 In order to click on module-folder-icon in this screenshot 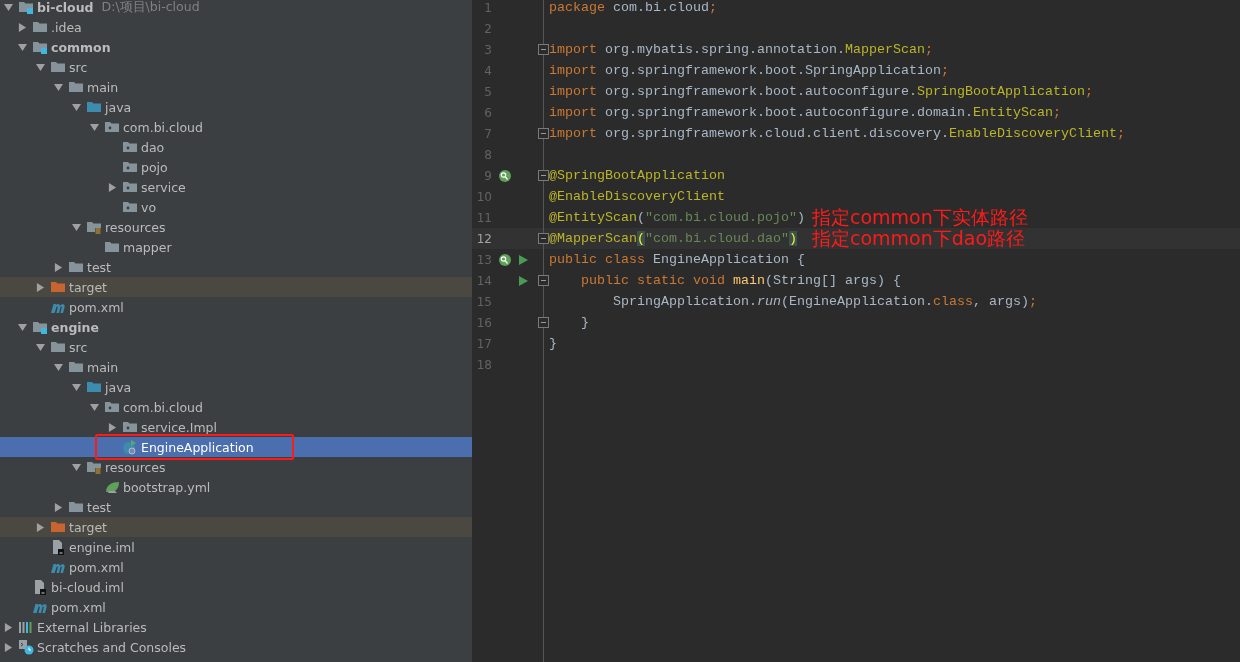, I will do `click(40, 327)`.